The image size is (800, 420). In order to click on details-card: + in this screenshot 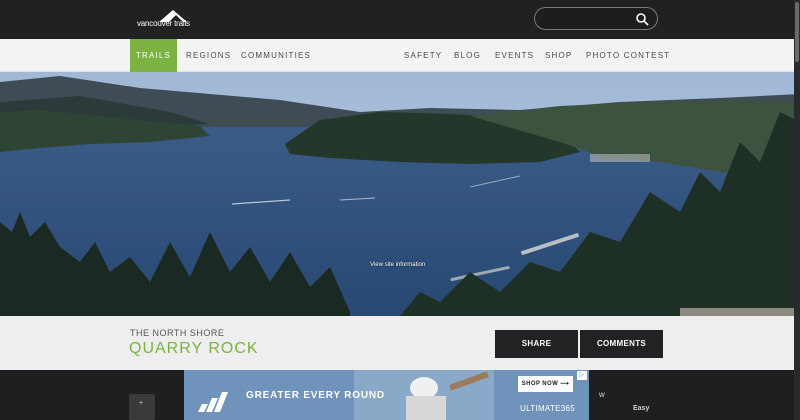, I will do `click(142, 407)`.